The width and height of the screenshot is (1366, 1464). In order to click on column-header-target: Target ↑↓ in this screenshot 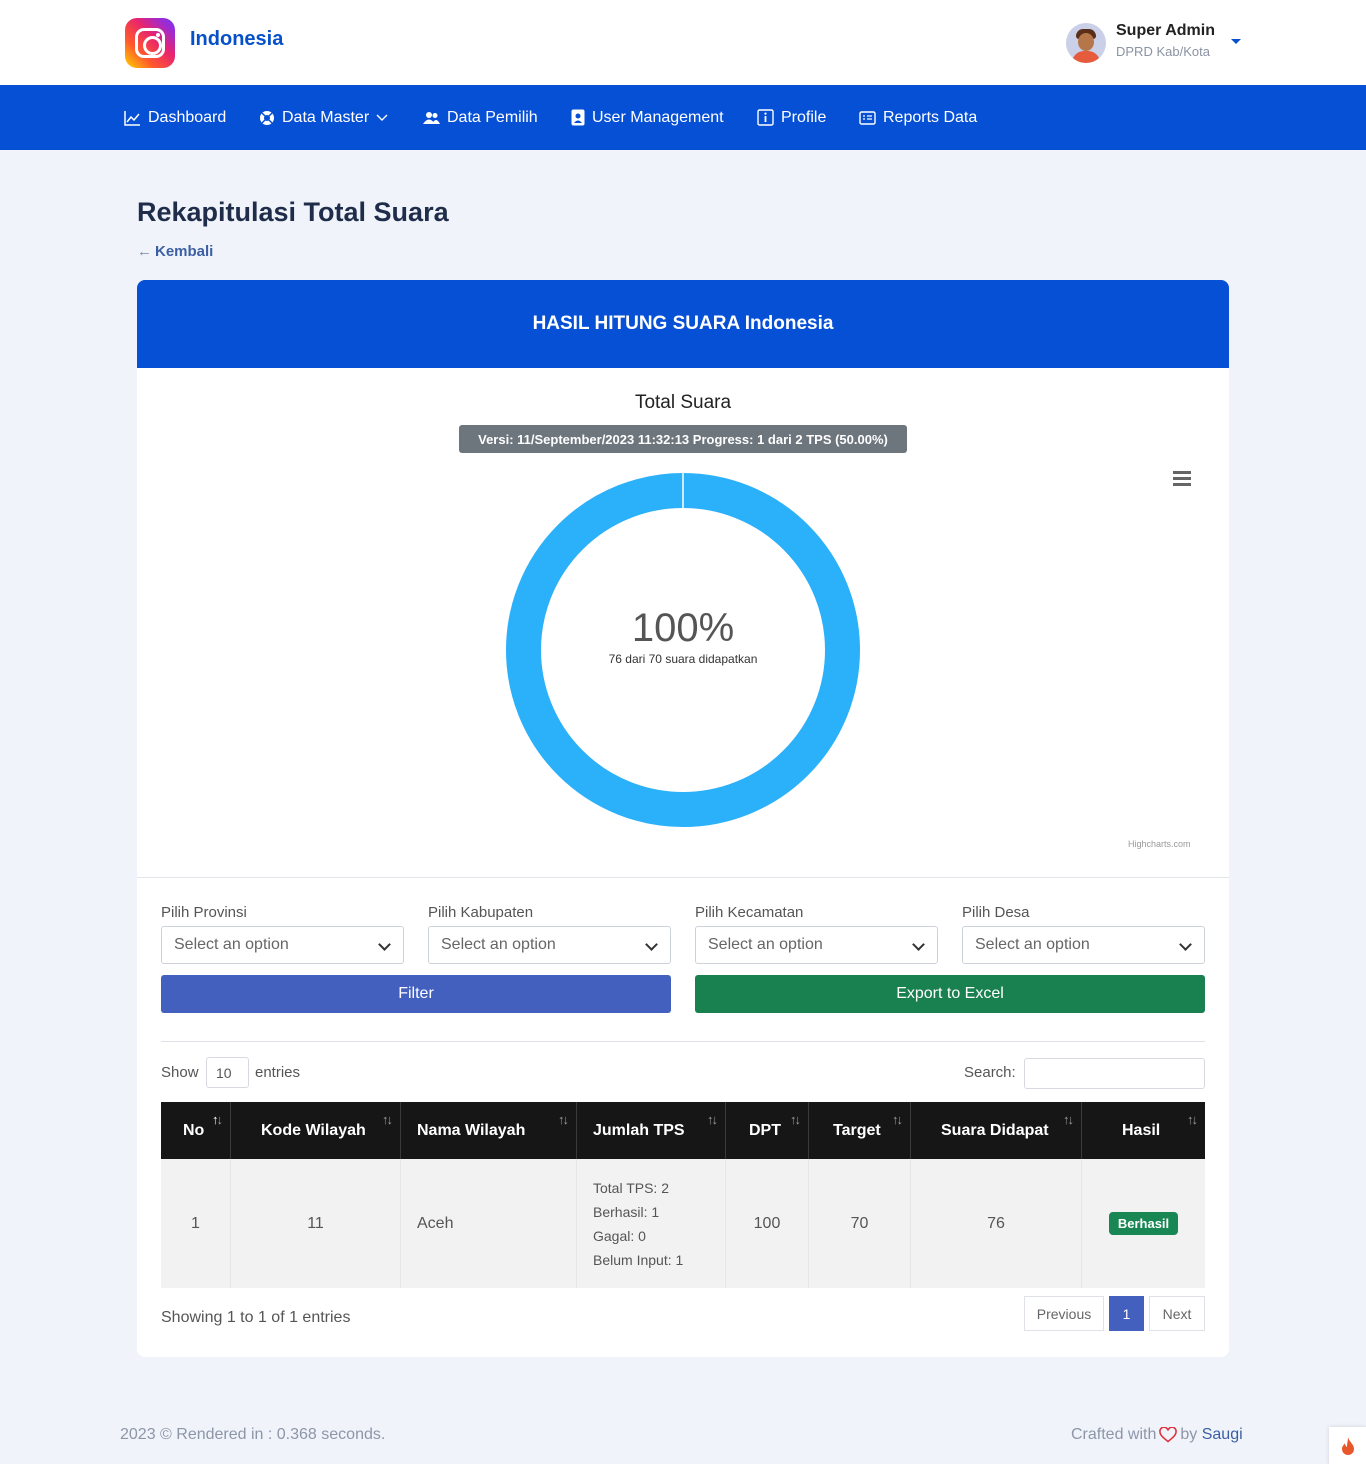, I will do `click(860, 1130)`.